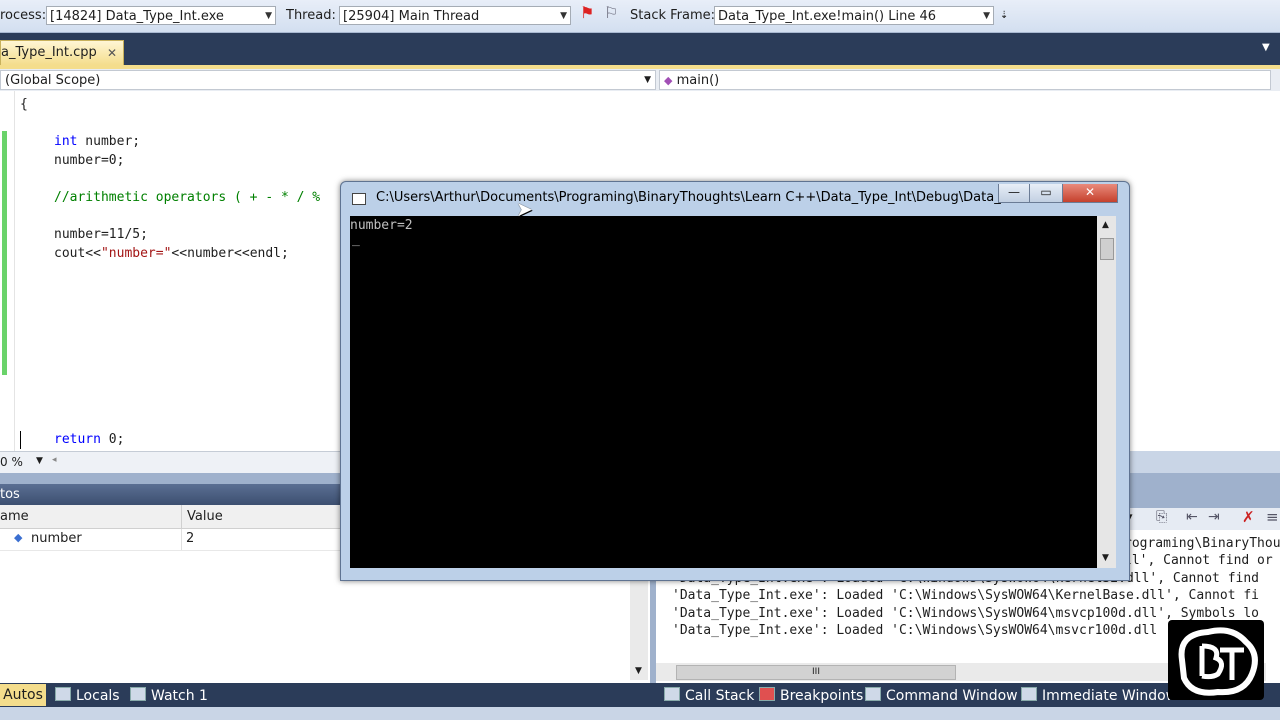  Describe the element at coordinates (53, 80) in the screenshot. I see `scope-value: (Global Scope)` at that location.